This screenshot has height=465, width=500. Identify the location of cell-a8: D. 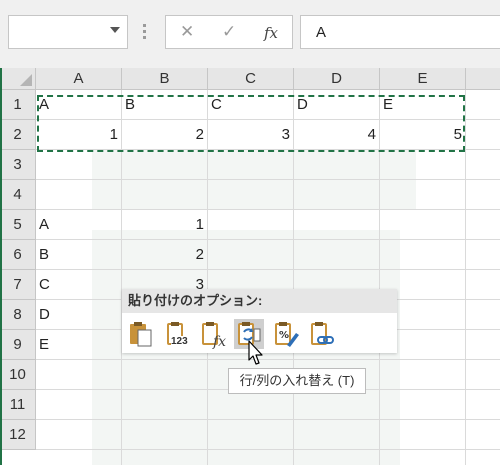
(79, 315).